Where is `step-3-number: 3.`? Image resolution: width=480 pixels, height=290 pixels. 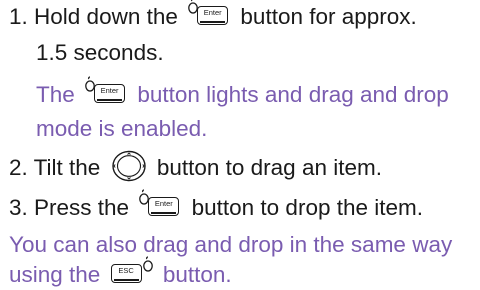
step-3-number: 3. is located at coordinates (18, 207).